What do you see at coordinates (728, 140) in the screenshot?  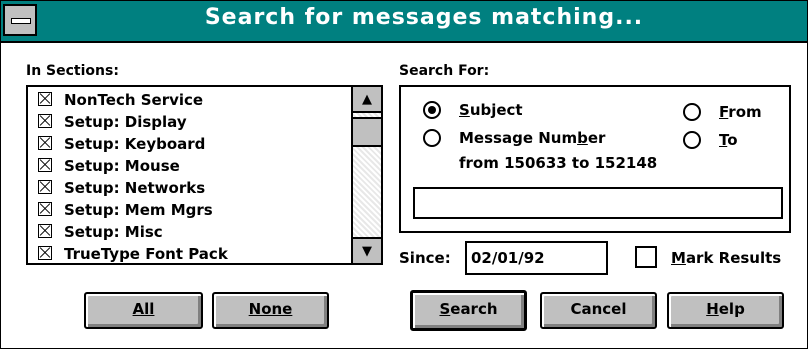 I see `to-radio-label: To` at bounding box center [728, 140].